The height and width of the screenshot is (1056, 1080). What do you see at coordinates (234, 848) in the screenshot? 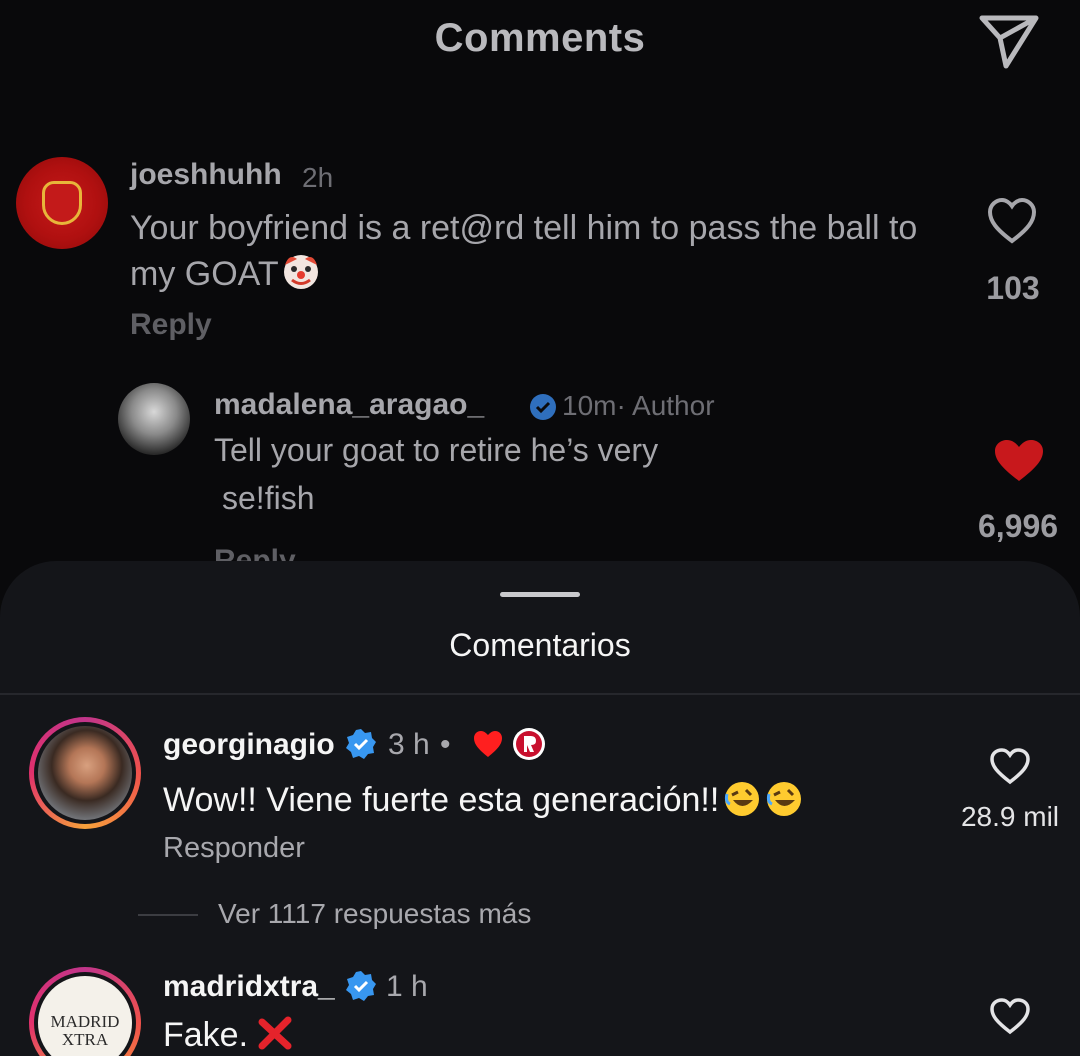
I see `reply-button: Responder` at bounding box center [234, 848].